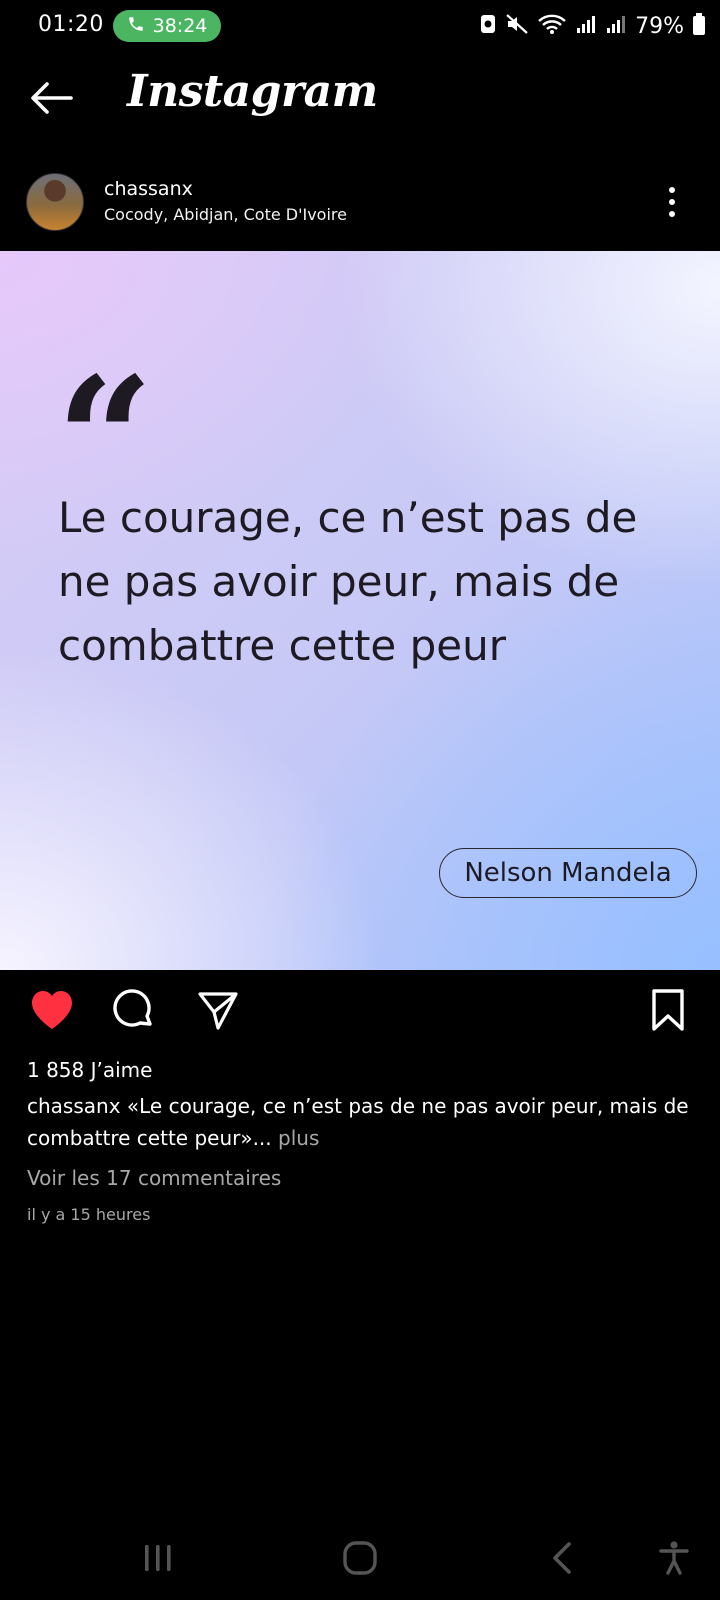 The image size is (720, 1600). Describe the element at coordinates (136, 26) in the screenshot. I see `phone-icon` at that location.